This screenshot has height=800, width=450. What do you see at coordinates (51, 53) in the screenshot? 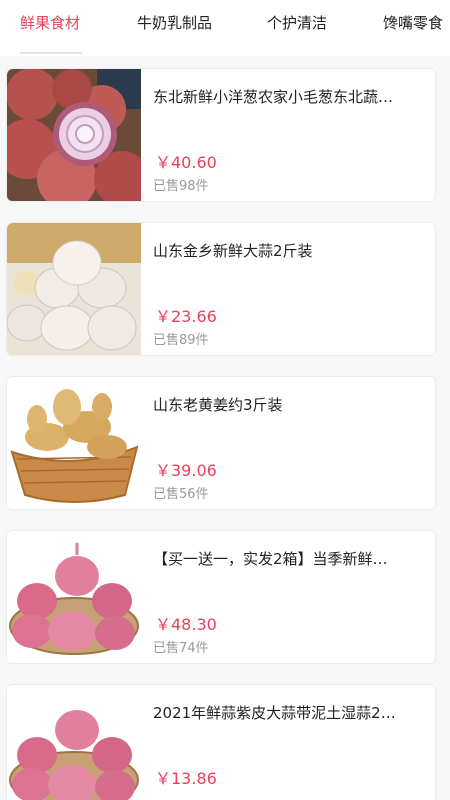
I see `active-tab-indicator` at bounding box center [51, 53].